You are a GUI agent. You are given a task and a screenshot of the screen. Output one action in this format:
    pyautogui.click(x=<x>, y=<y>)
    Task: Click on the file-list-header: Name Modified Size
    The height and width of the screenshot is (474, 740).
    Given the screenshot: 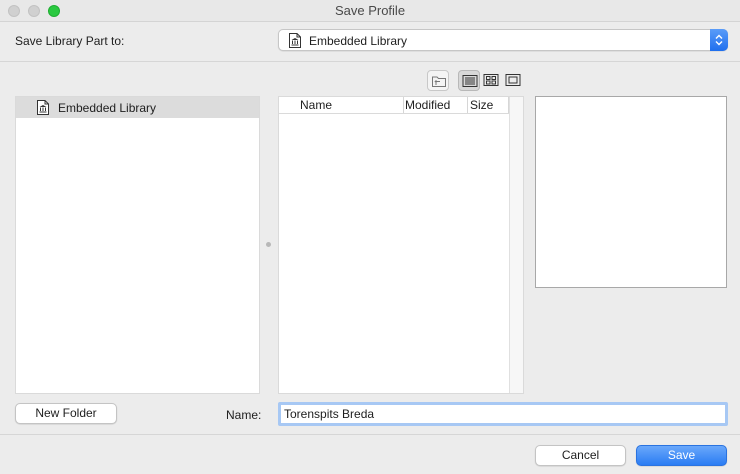 What is the action you would take?
    pyautogui.click(x=395, y=105)
    